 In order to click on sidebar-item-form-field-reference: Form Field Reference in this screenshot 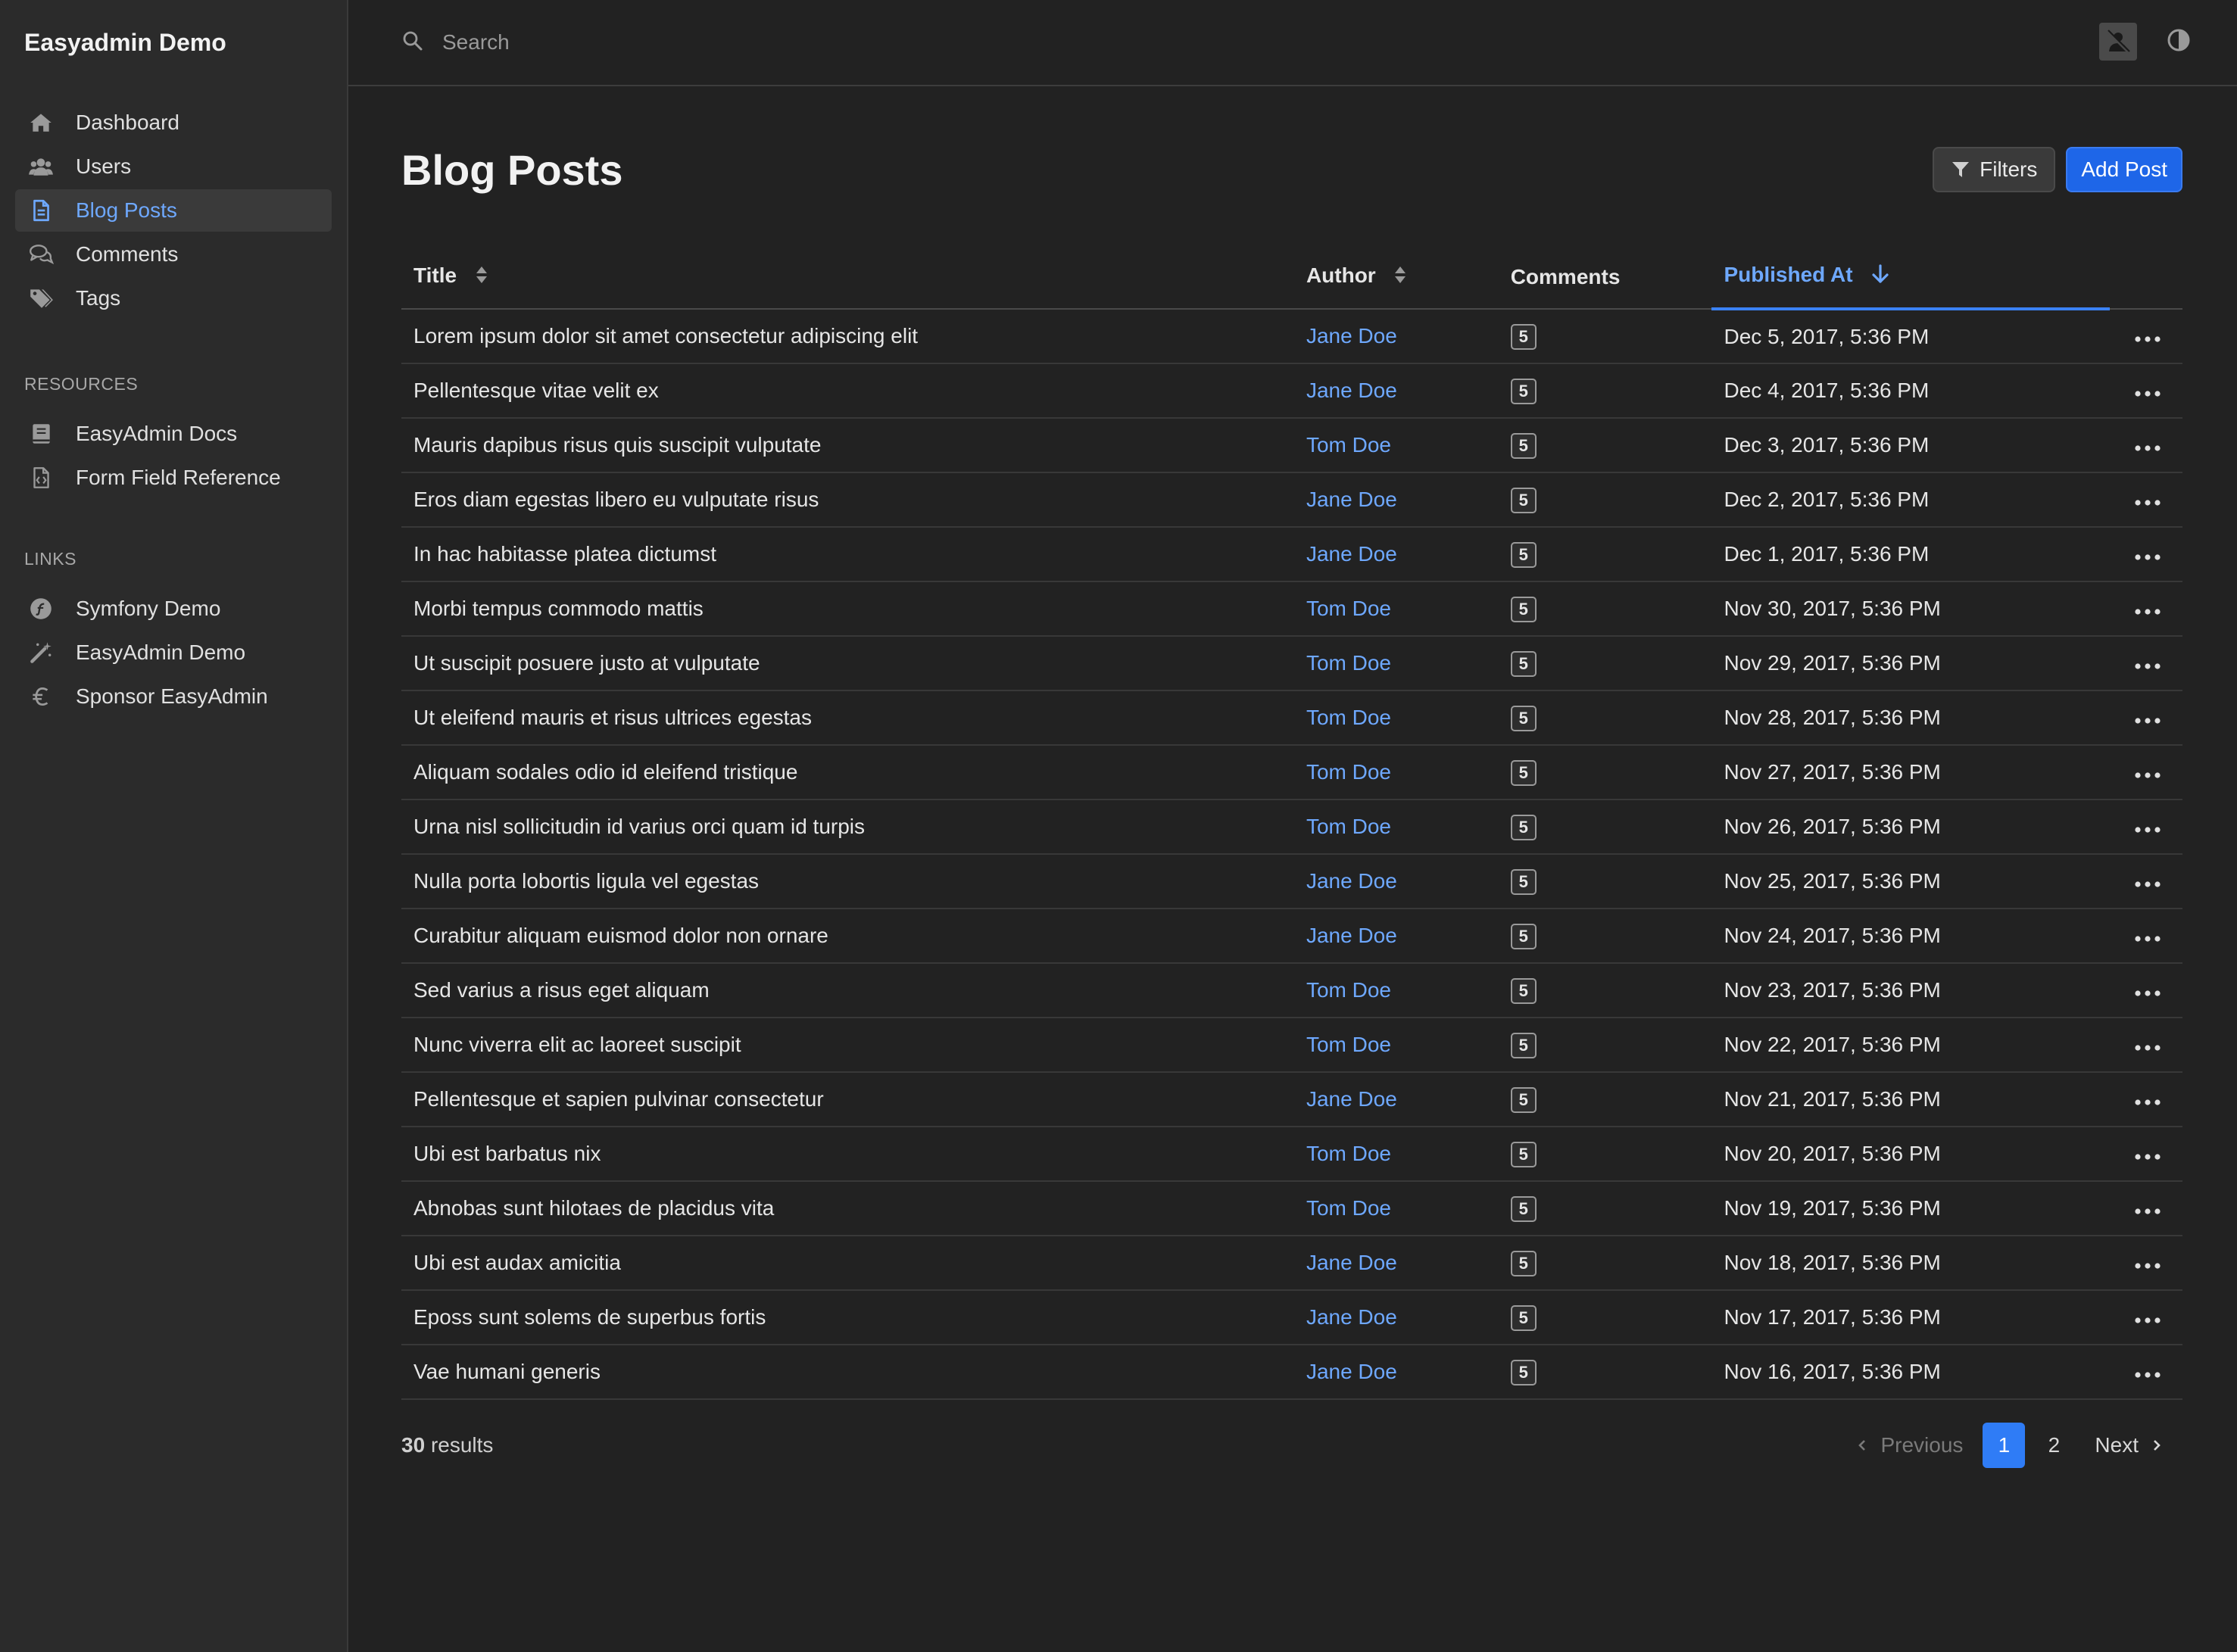, I will do `click(173, 478)`.